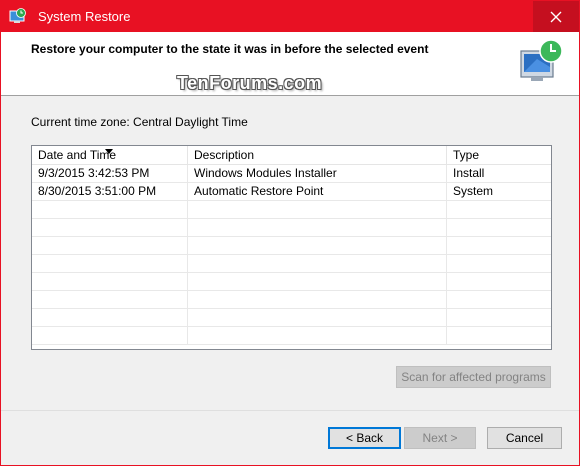 This screenshot has height=466, width=580. Describe the element at coordinates (224, 155) in the screenshot. I see `column-header-label: Description` at that location.